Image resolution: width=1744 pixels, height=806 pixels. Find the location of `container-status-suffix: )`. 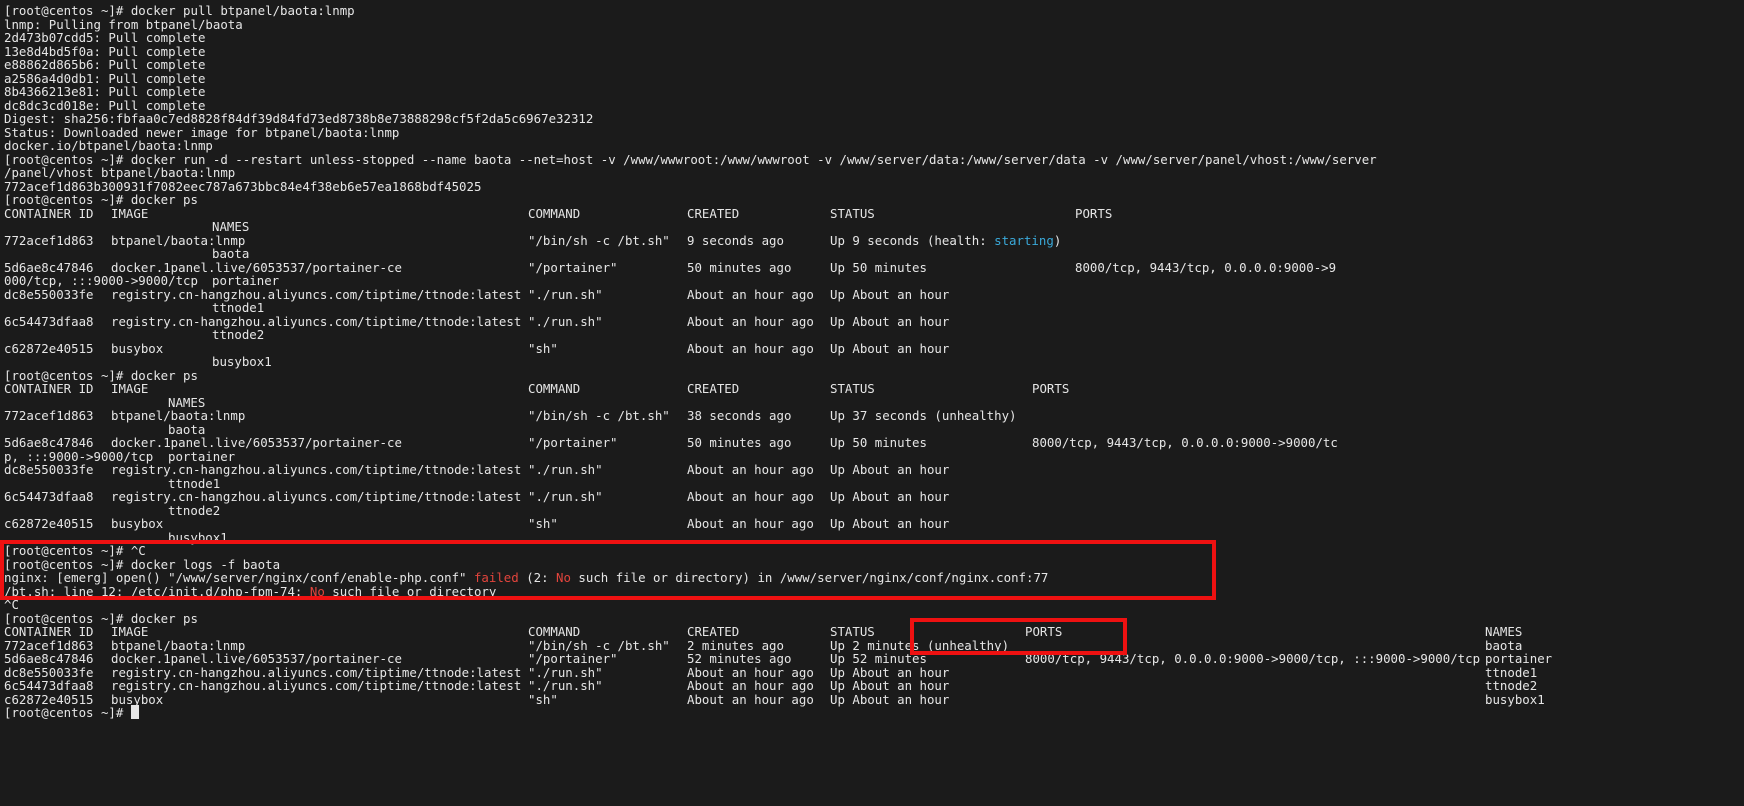

container-status-suffix: ) is located at coordinates (1057, 240).